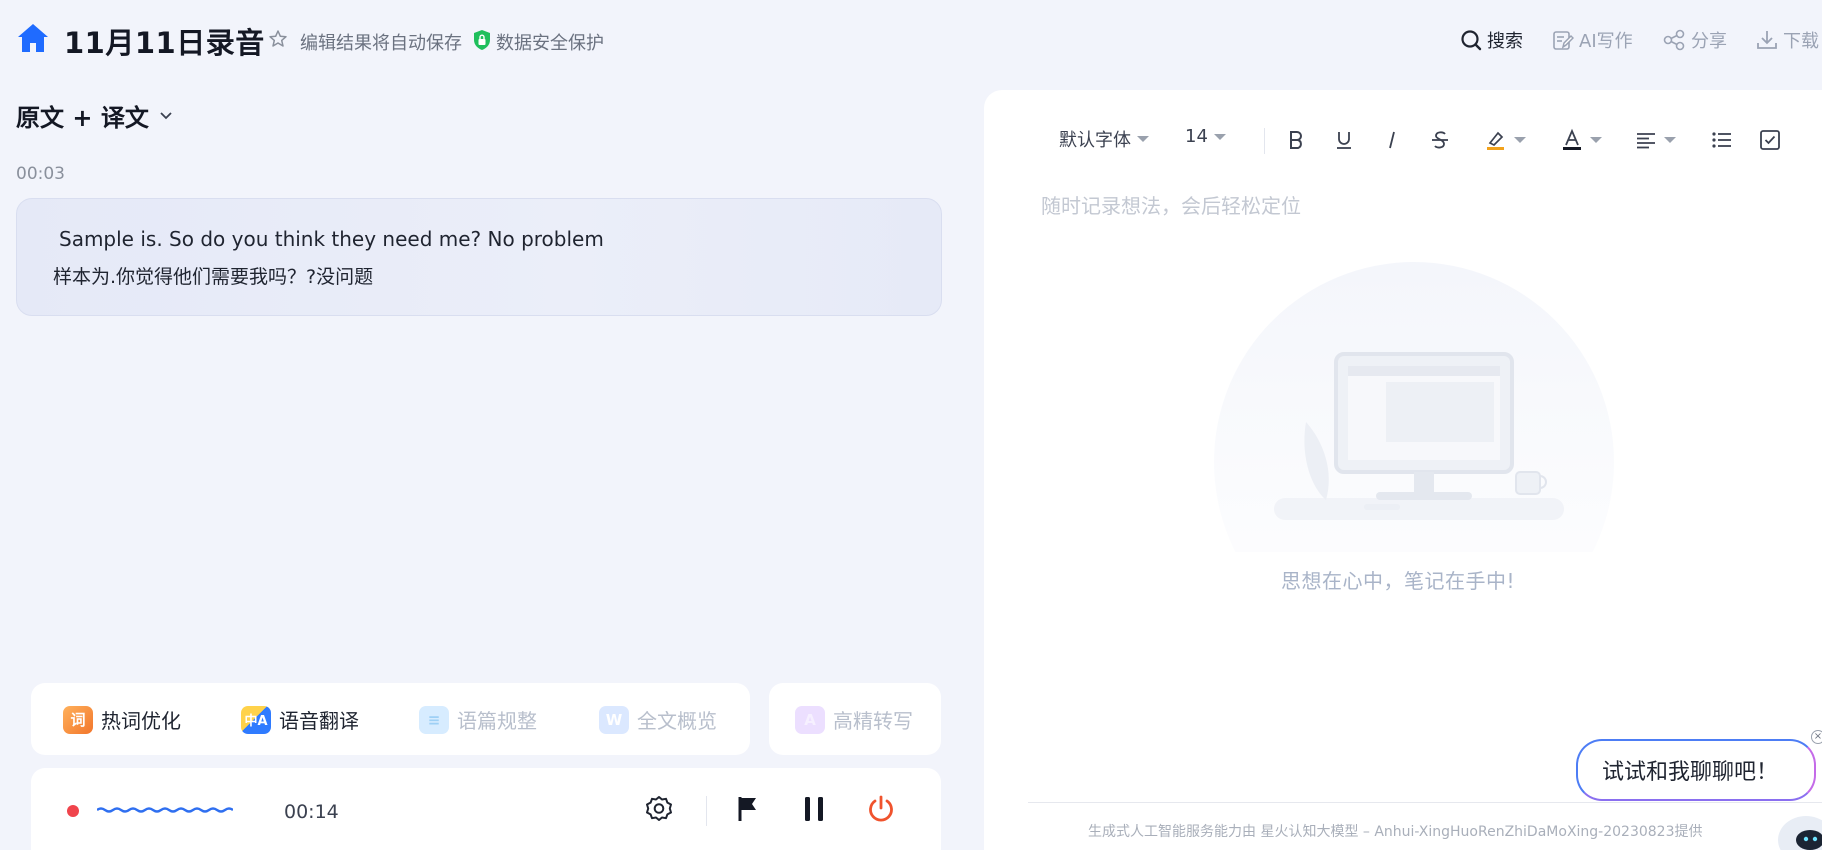 This screenshot has width=1822, height=850. Describe the element at coordinates (1722, 140) in the screenshot. I see `bullet-list-icon` at that location.